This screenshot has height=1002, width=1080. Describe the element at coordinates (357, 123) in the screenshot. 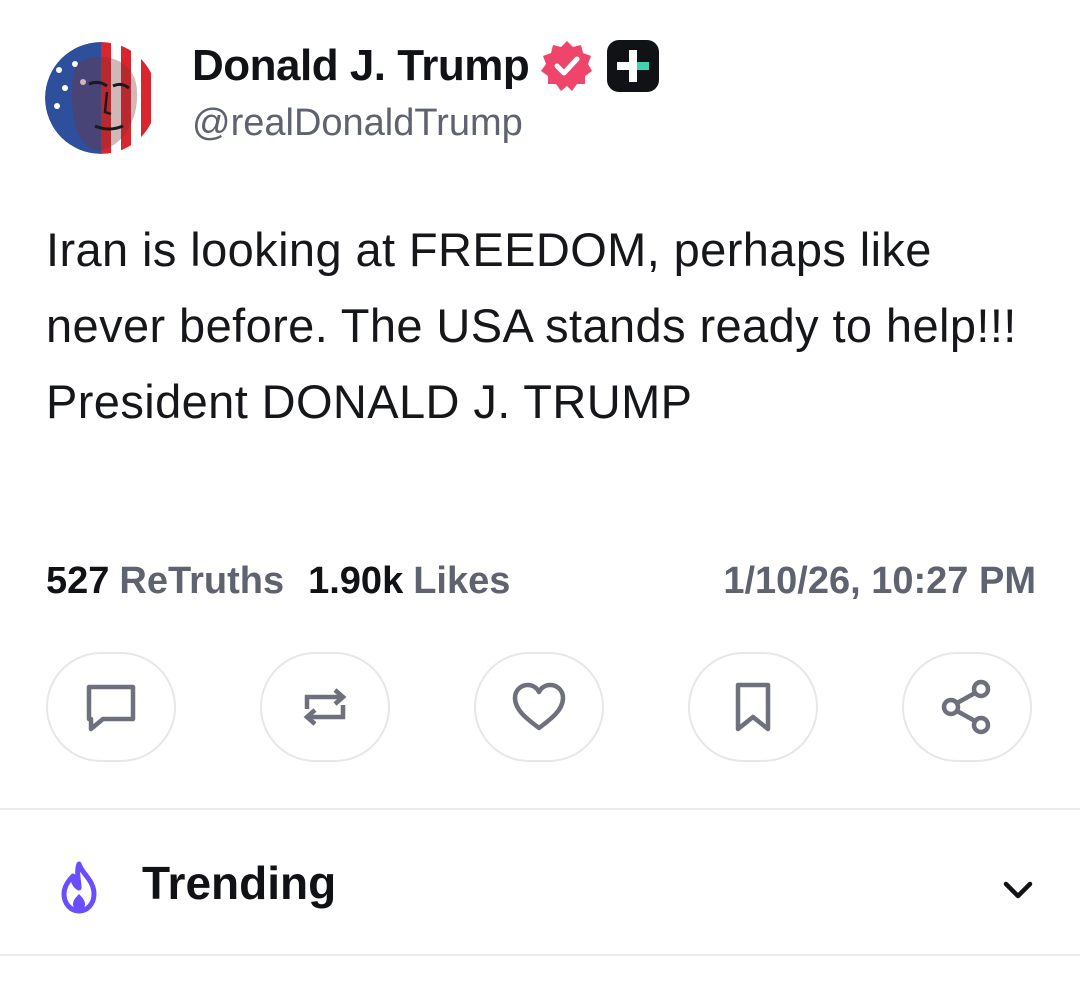

I see `author-handle: @realDonaldTrump` at that location.